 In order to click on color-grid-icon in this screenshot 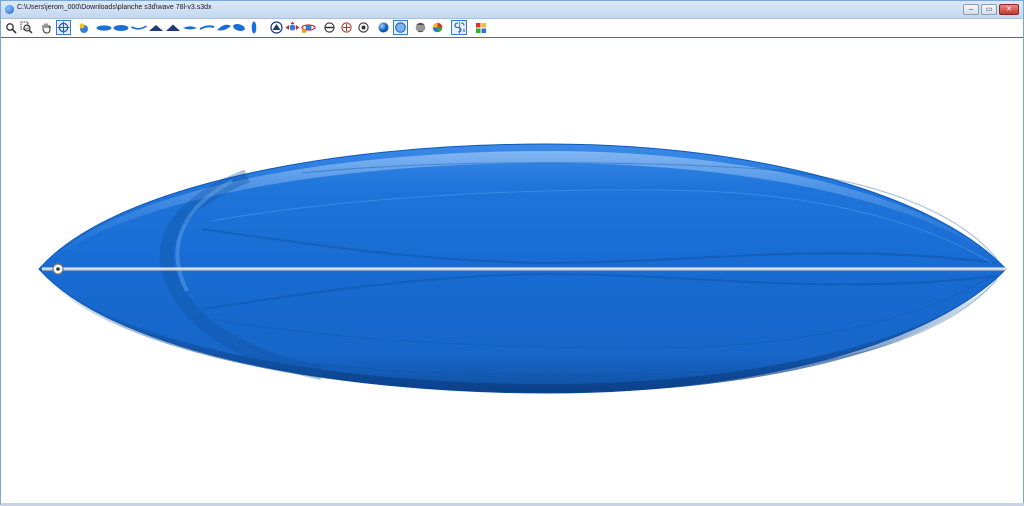, I will do `click(480, 27)`.